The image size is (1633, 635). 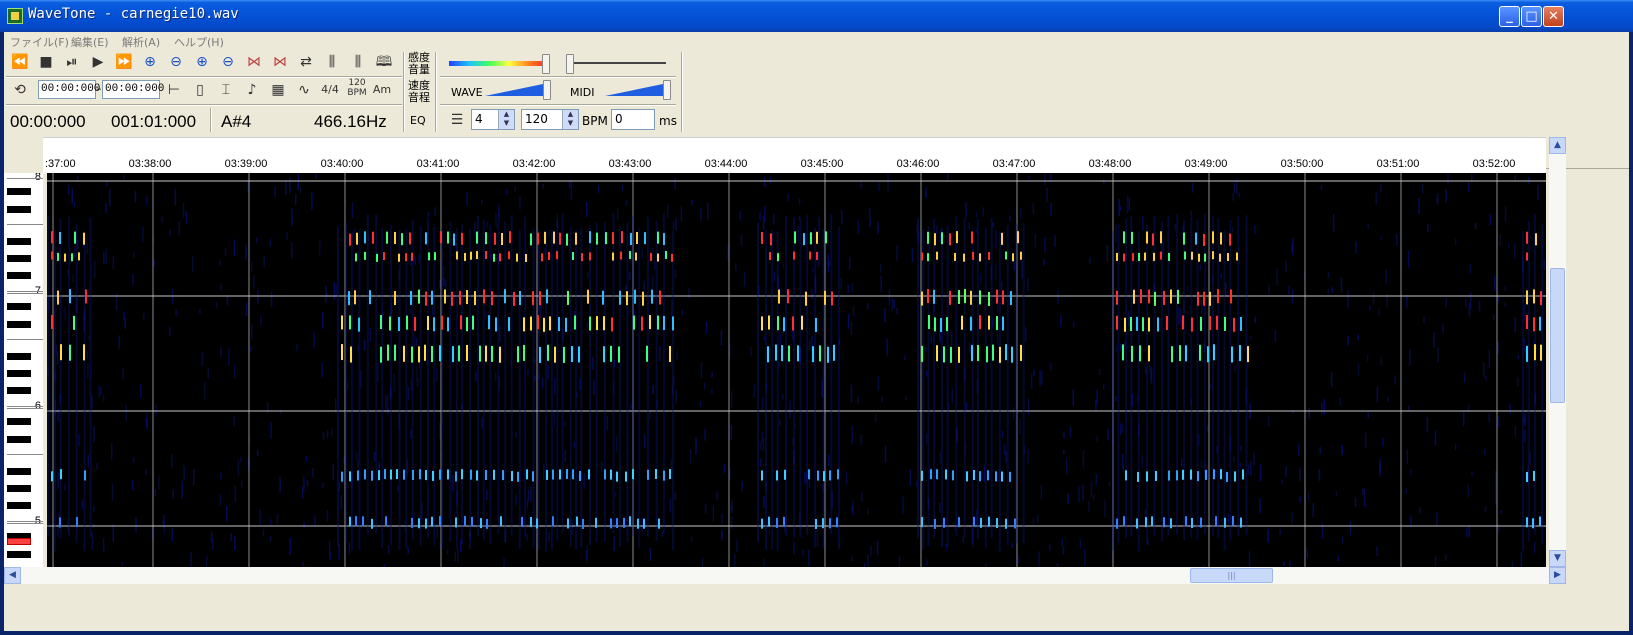 What do you see at coordinates (15, 16) in the screenshot?
I see `app-icon` at bounding box center [15, 16].